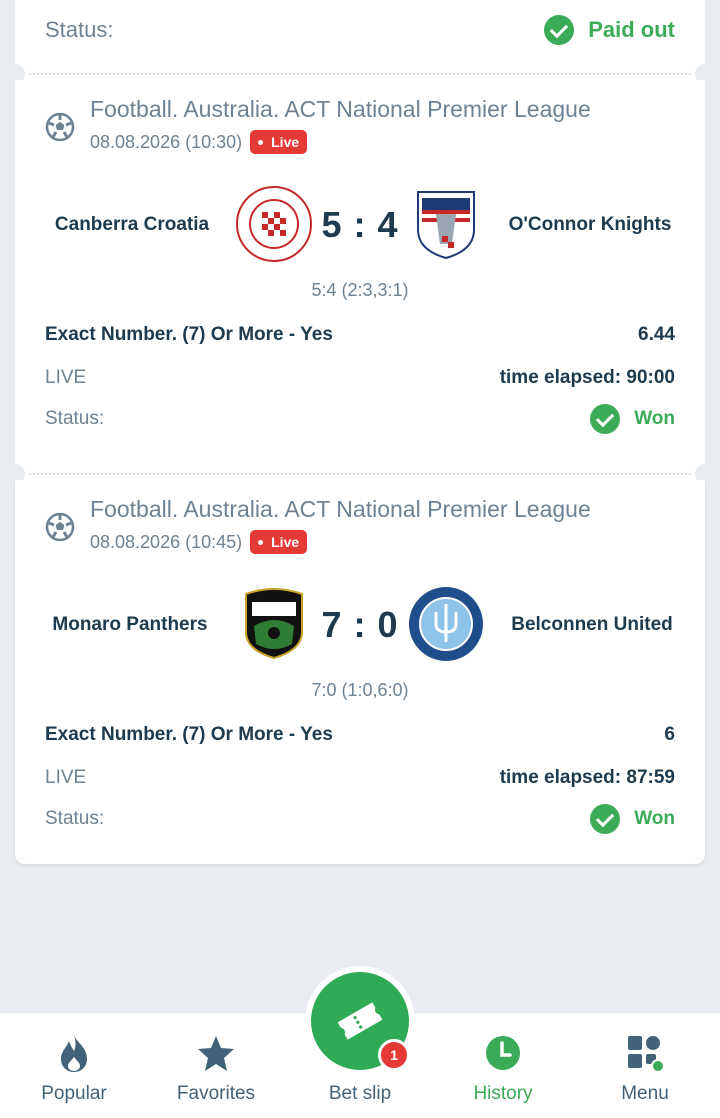 The height and width of the screenshot is (1118, 720). I want to click on match-date: 08.08.2026 (10:45) Live, so click(199, 542).